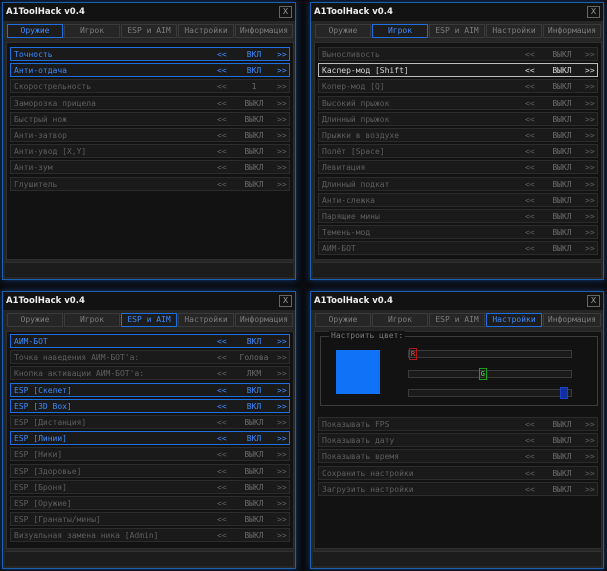  What do you see at coordinates (150, 373) in the screenshot?
I see `option-row: Кнопка активации АИМ-БОТ'а: << ЛКМ >>` at bounding box center [150, 373].